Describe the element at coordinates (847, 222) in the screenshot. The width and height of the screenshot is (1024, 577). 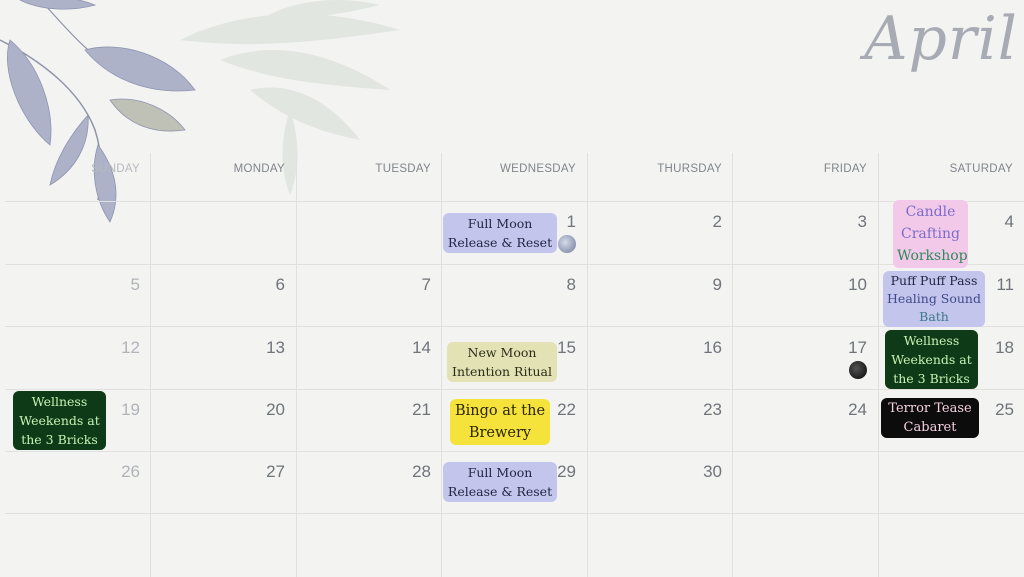
I see `date-cell-3: 3` at that location.